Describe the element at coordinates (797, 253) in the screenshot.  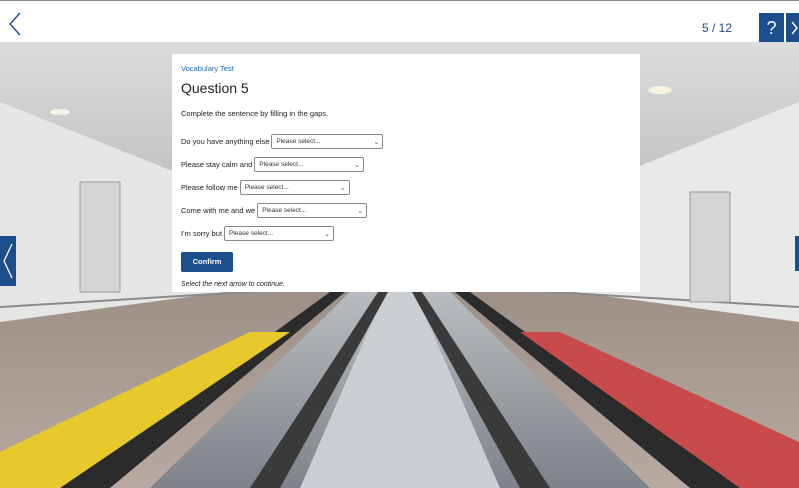
I see `right-side-arrow` at that location.